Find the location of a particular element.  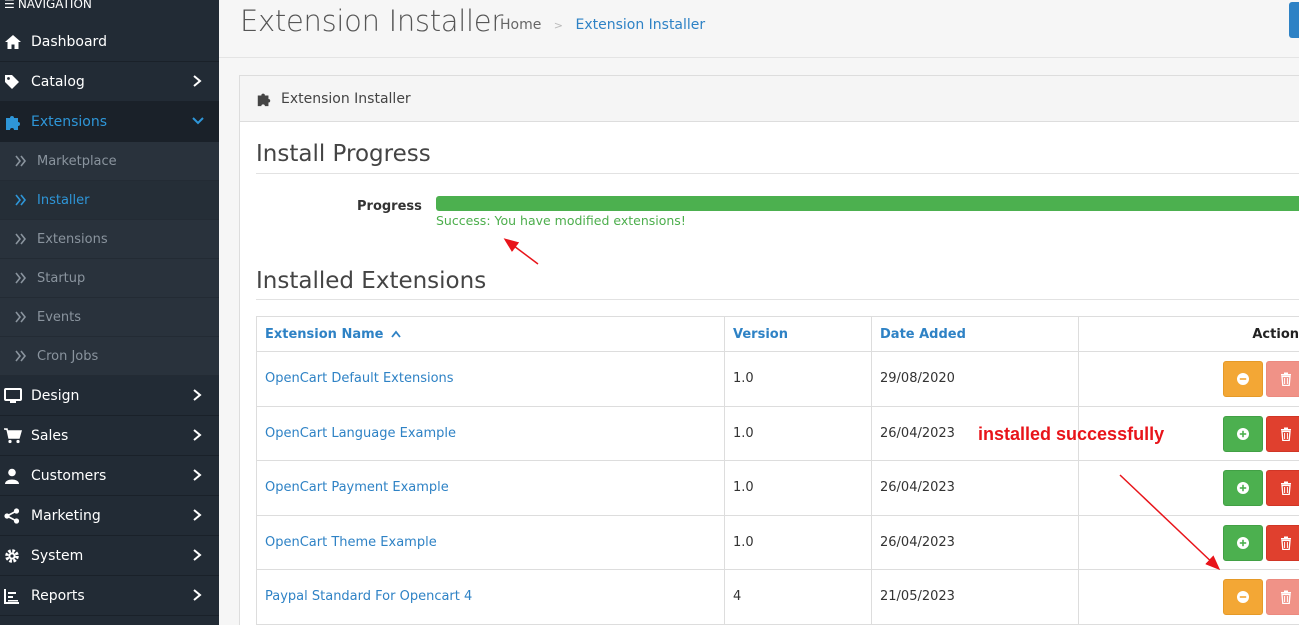

progress-message: Success: You have modified extensions! is located at coordinates (561, 220).